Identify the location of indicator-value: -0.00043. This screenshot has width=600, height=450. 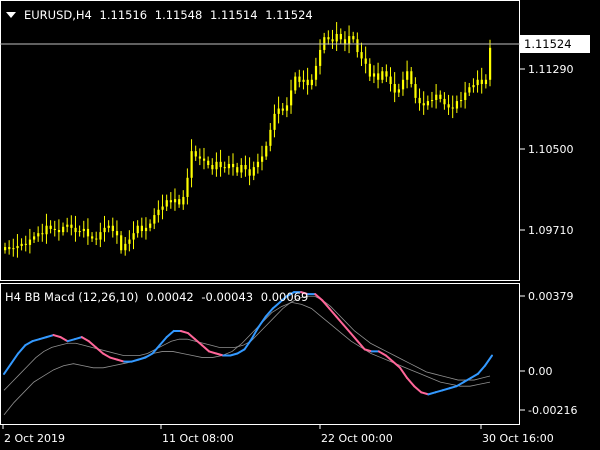
(227, 297).